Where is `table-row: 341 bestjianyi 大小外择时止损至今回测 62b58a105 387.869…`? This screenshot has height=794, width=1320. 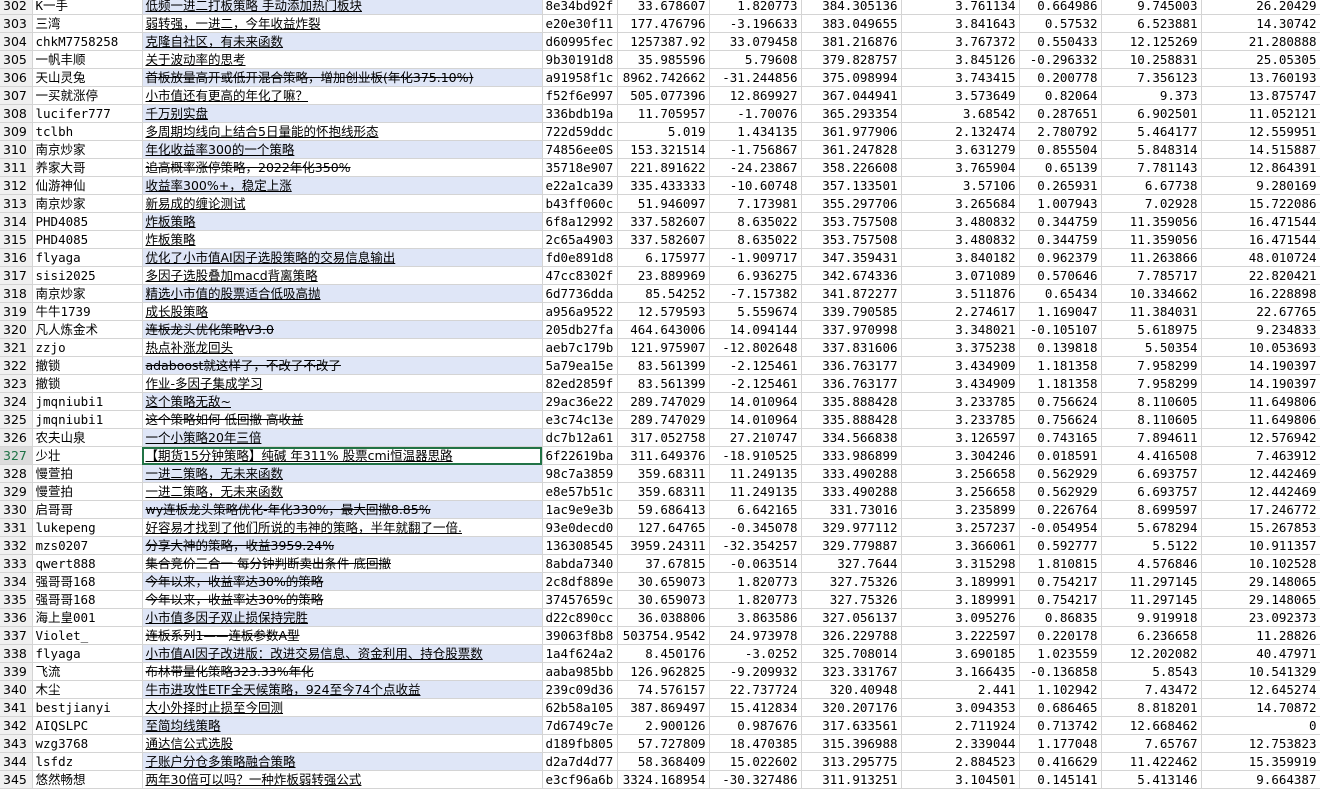 table-row: 341 bestjianyi 大小外择时止损至今回测 62b58a105 387.869… is located at coordinates (660, 707).